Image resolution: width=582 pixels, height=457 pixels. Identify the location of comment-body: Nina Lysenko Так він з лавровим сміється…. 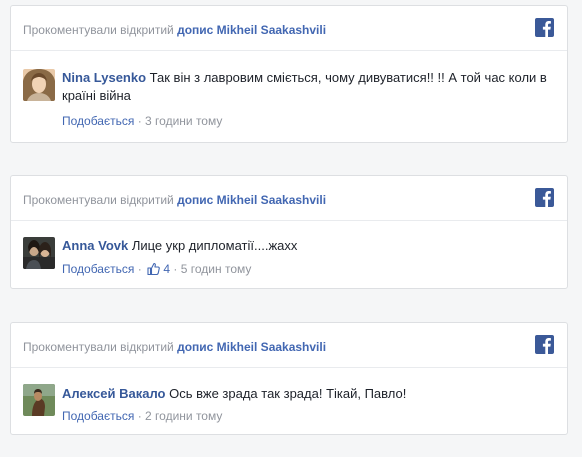
(307, 87).